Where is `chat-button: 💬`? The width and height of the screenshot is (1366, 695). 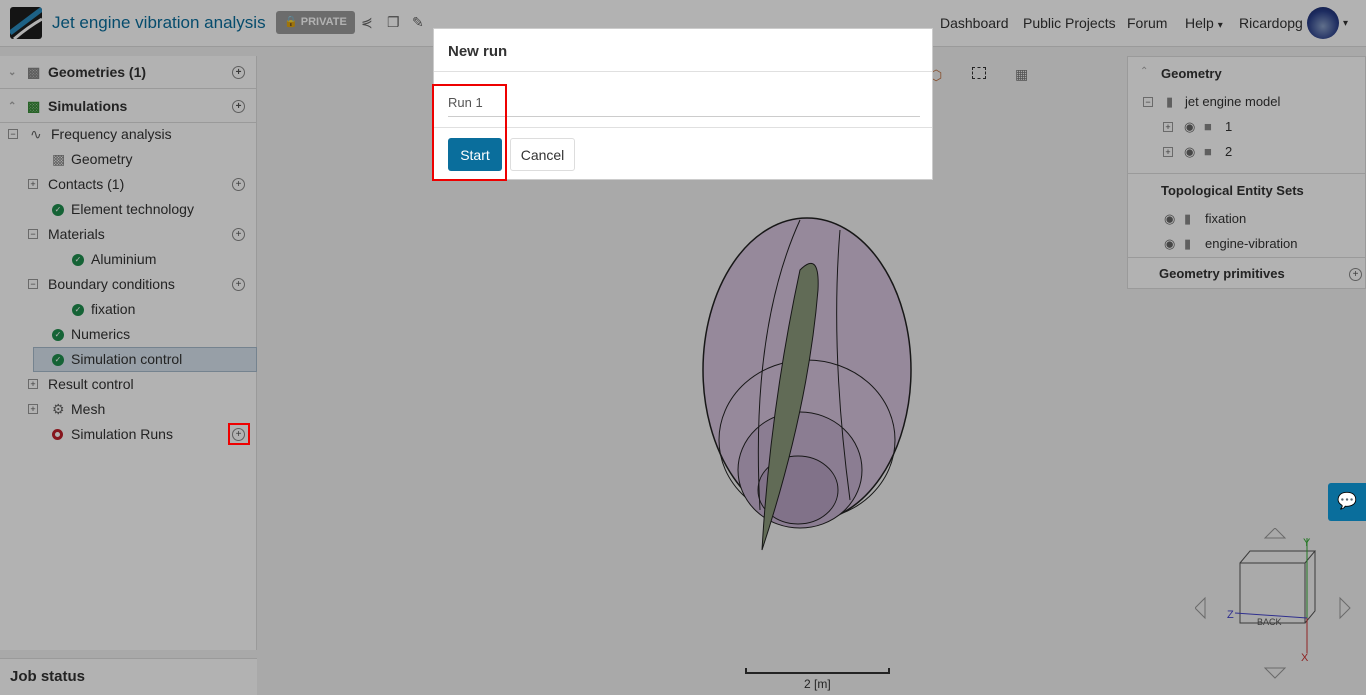
chat-button: 💬 is located at coordinates (1347, 502).